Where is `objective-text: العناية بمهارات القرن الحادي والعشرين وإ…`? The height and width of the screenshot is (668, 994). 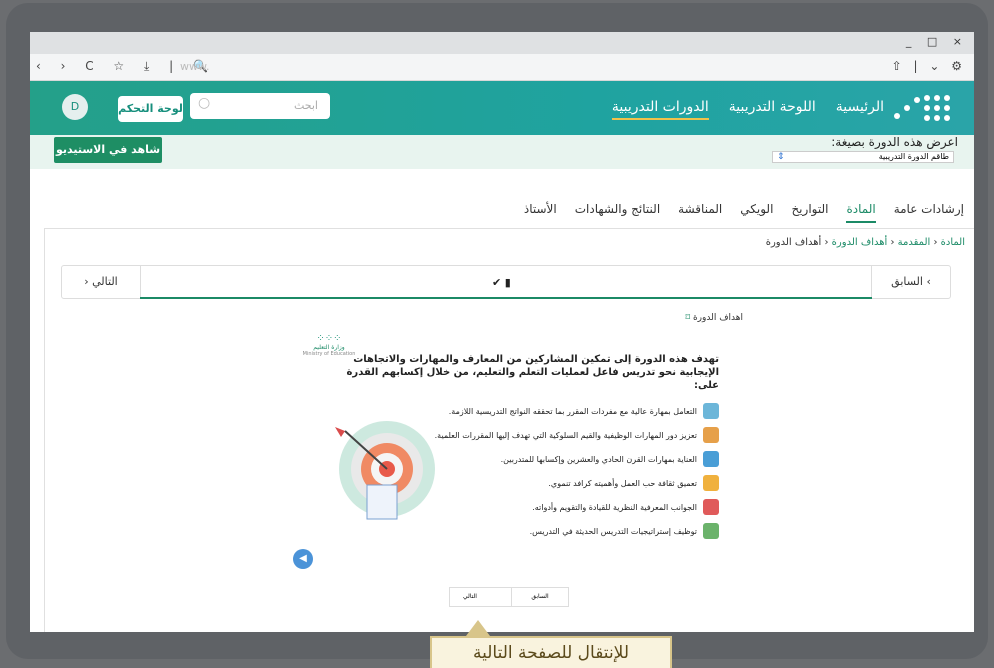 objective-text: العناية بمهارات القرن الحادي والعشرين وإ… is located at coordinates (598, 459).